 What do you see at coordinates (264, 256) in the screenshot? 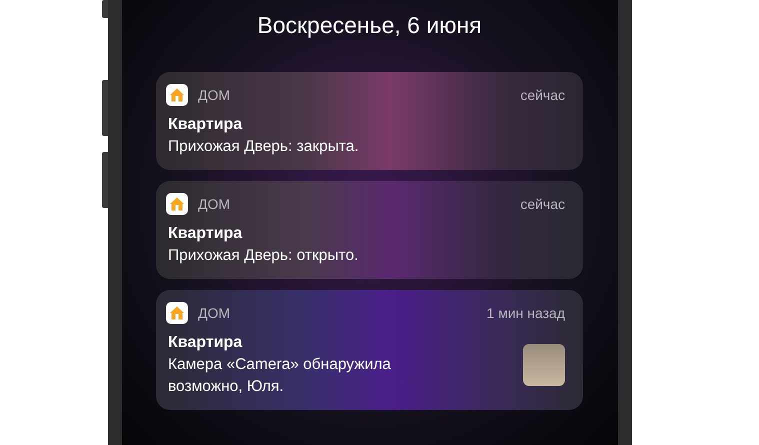
I see `notification-body: Прихожая Дверь: открыто.` at bounding box center [264, 256].